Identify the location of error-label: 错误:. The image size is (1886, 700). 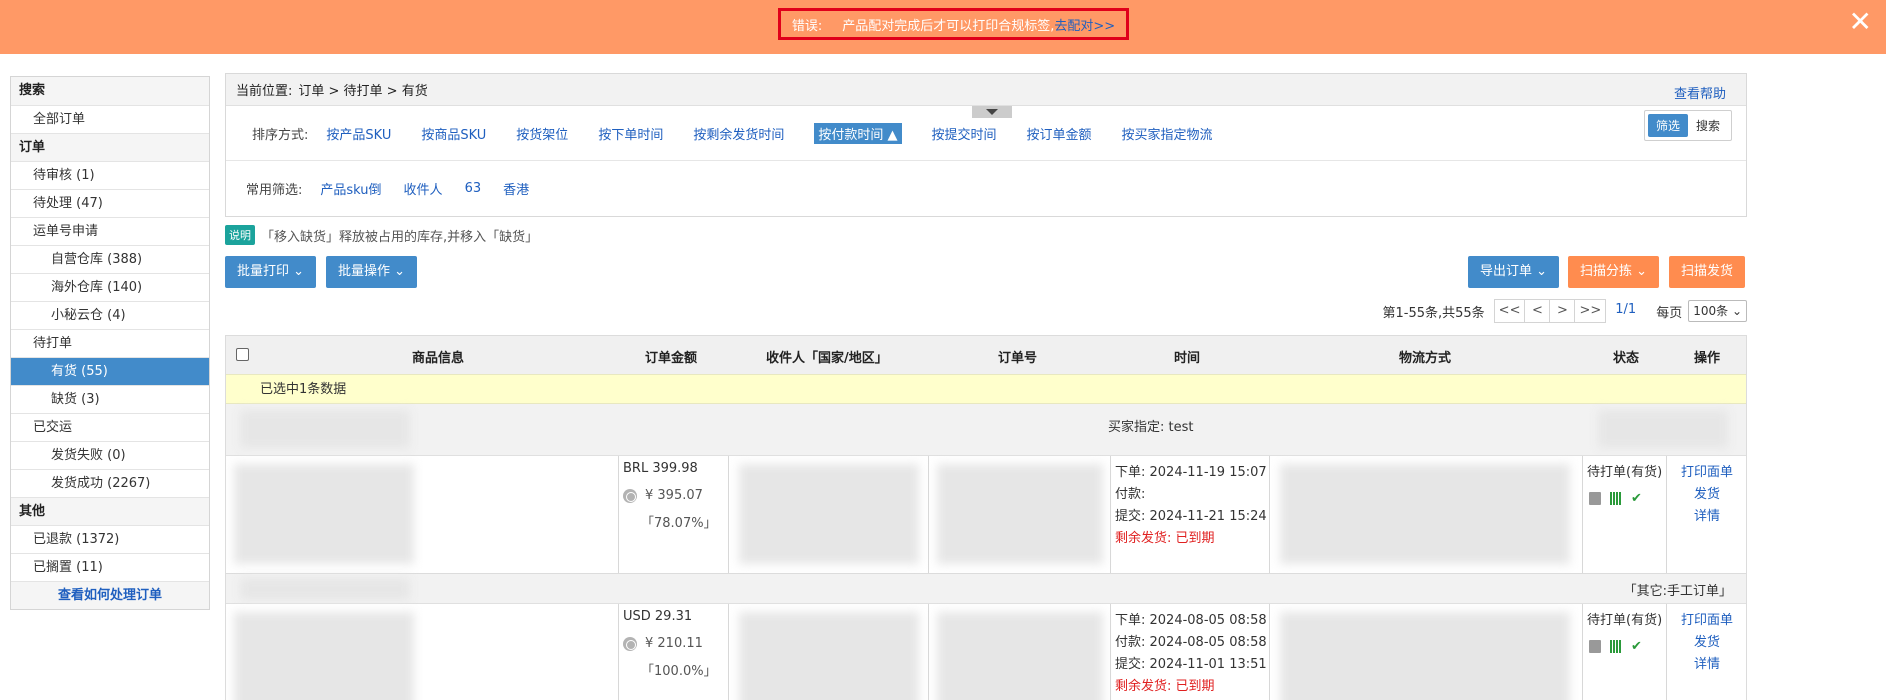
(807, 26).